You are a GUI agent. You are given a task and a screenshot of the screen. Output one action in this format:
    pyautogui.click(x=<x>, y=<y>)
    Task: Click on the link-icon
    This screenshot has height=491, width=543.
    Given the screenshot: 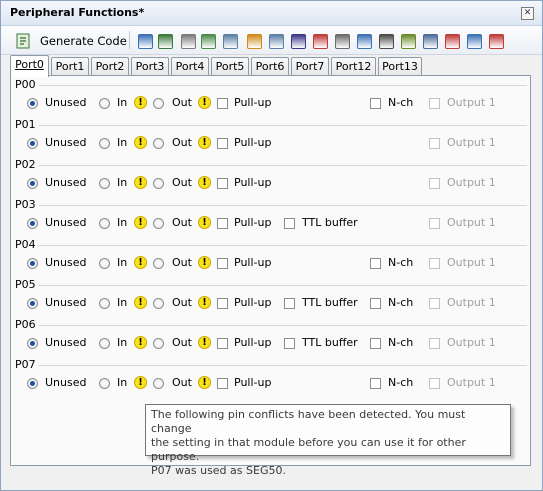 What is the action you would take?
    pyautogui.click(x=298, y=41)
    